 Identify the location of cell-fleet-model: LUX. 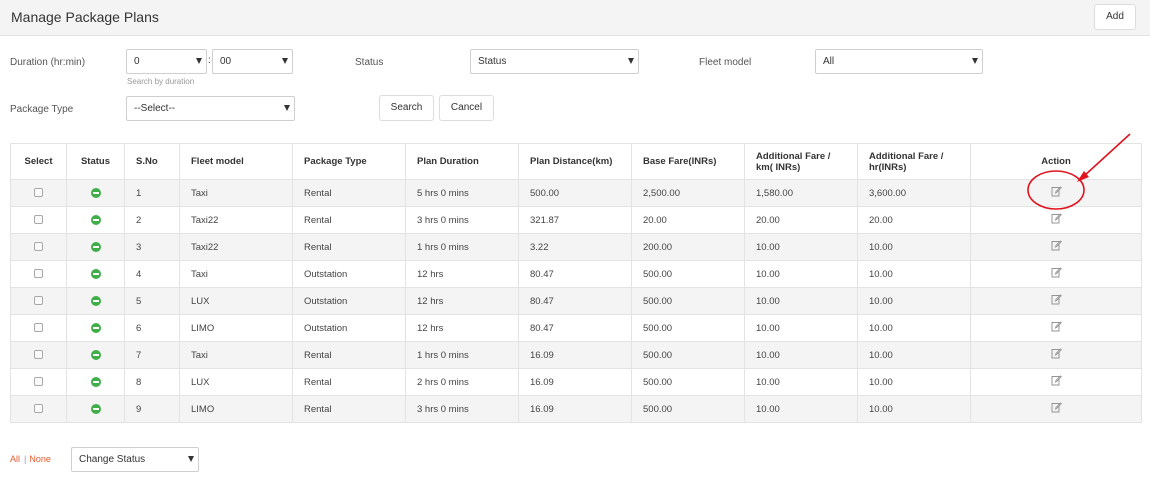
(236, 301).